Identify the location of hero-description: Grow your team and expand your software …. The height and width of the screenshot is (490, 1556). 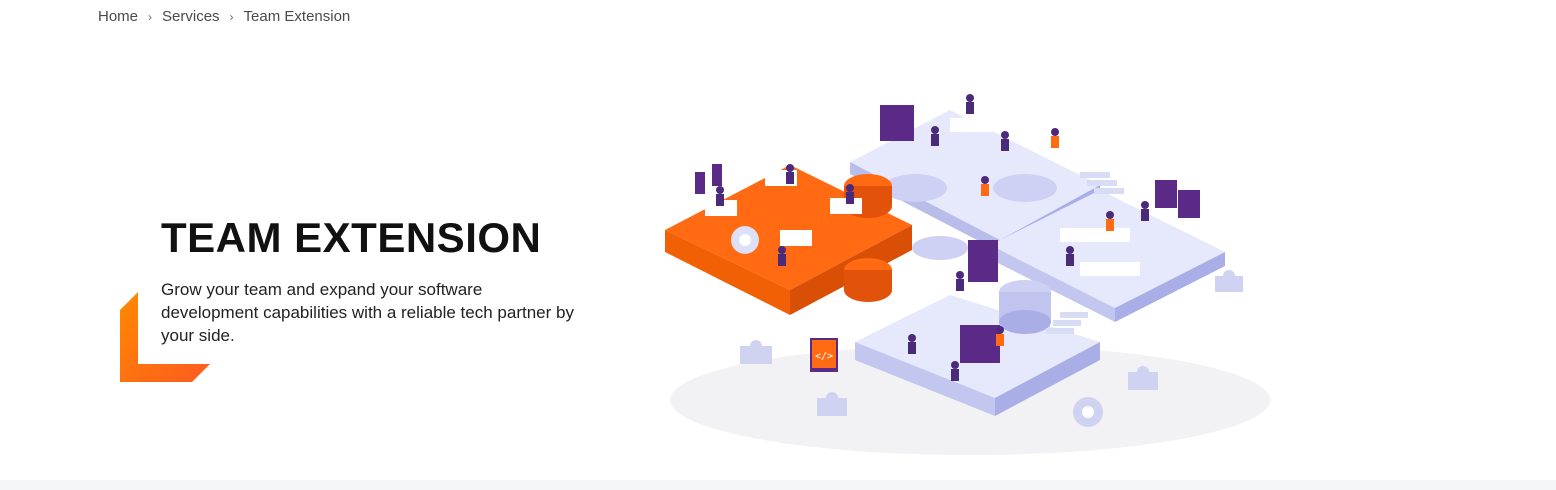
(367, 312).